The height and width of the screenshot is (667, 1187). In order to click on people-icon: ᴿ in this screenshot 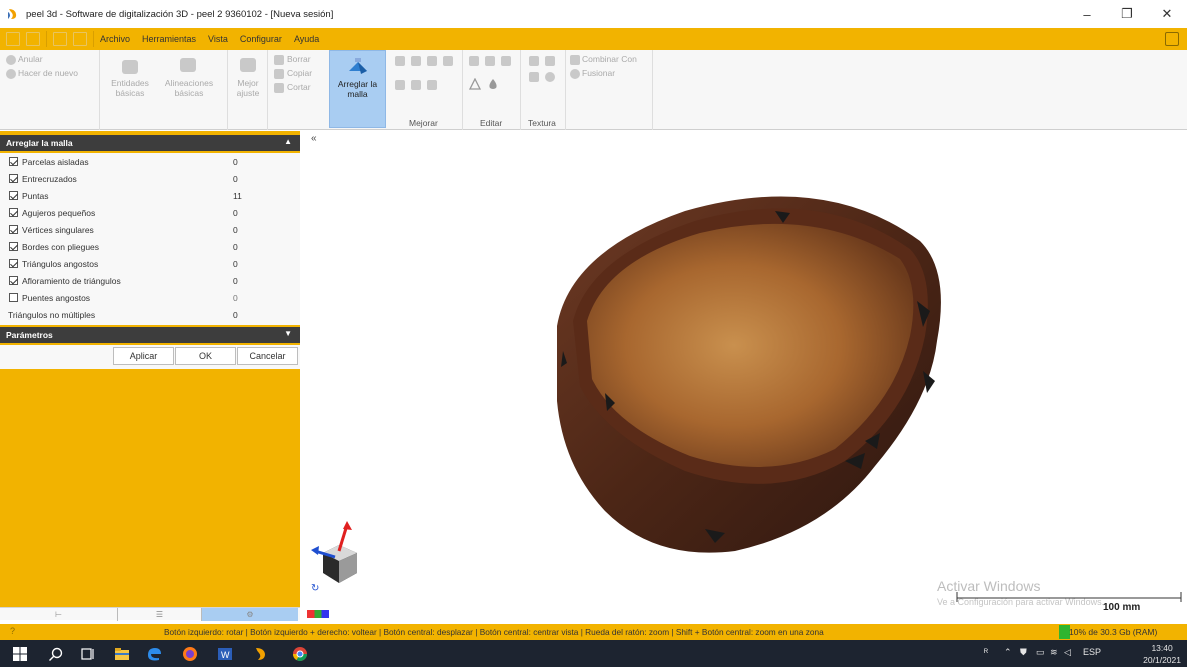, I will do `click(986, 652)`.